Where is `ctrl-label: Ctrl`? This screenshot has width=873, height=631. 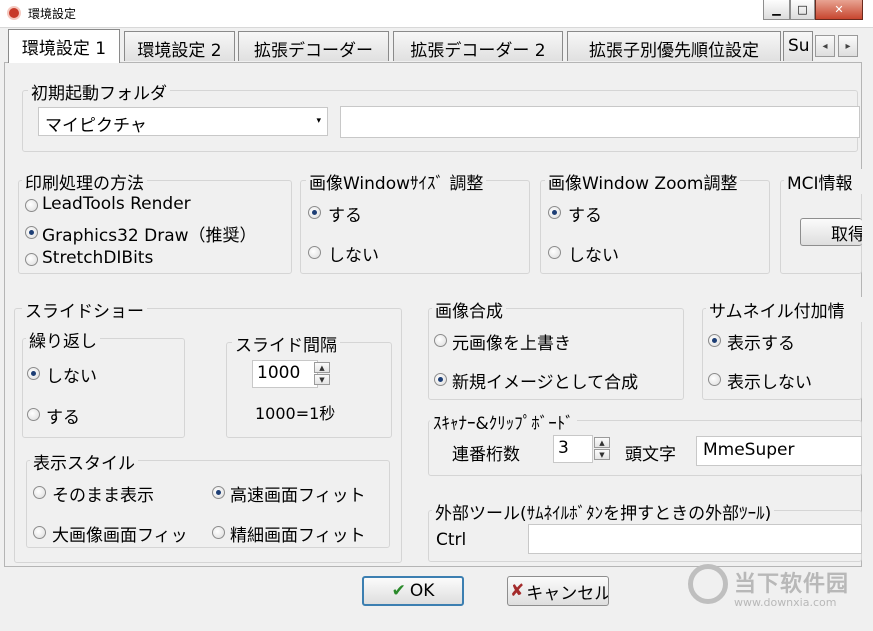
ctrl-label: Ctrl is located at coordinates (451, 540).